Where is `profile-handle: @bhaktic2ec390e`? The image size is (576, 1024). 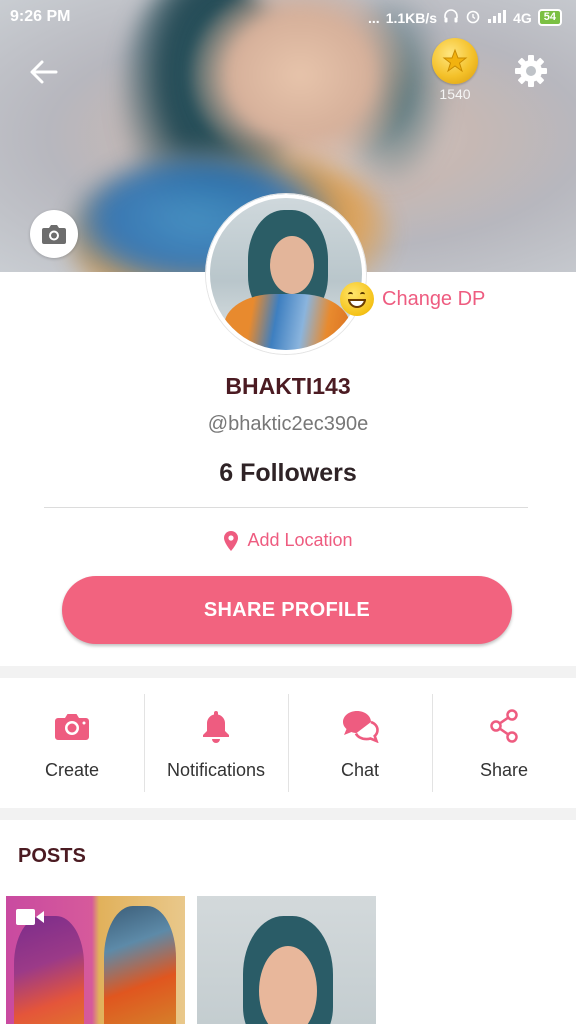
profile-handle: @bhaktic2ec390e is located at coordinates (288, 424).